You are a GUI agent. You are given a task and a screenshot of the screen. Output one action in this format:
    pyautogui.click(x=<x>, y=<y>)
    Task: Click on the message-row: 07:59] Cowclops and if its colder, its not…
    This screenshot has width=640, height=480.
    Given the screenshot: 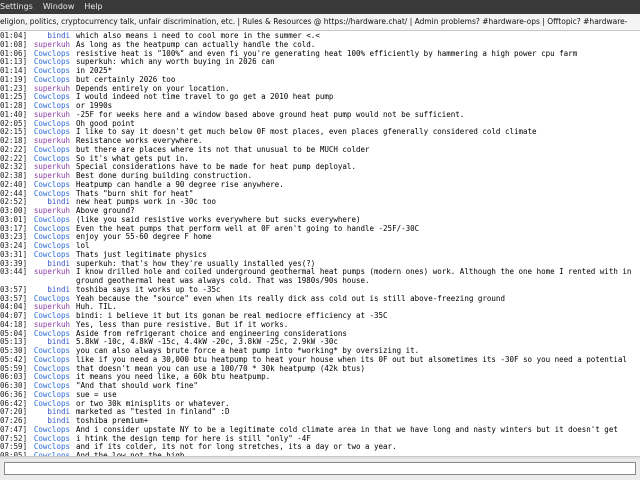 What is the action you would take?
    pyautogui.click(x=320, y=447)
    